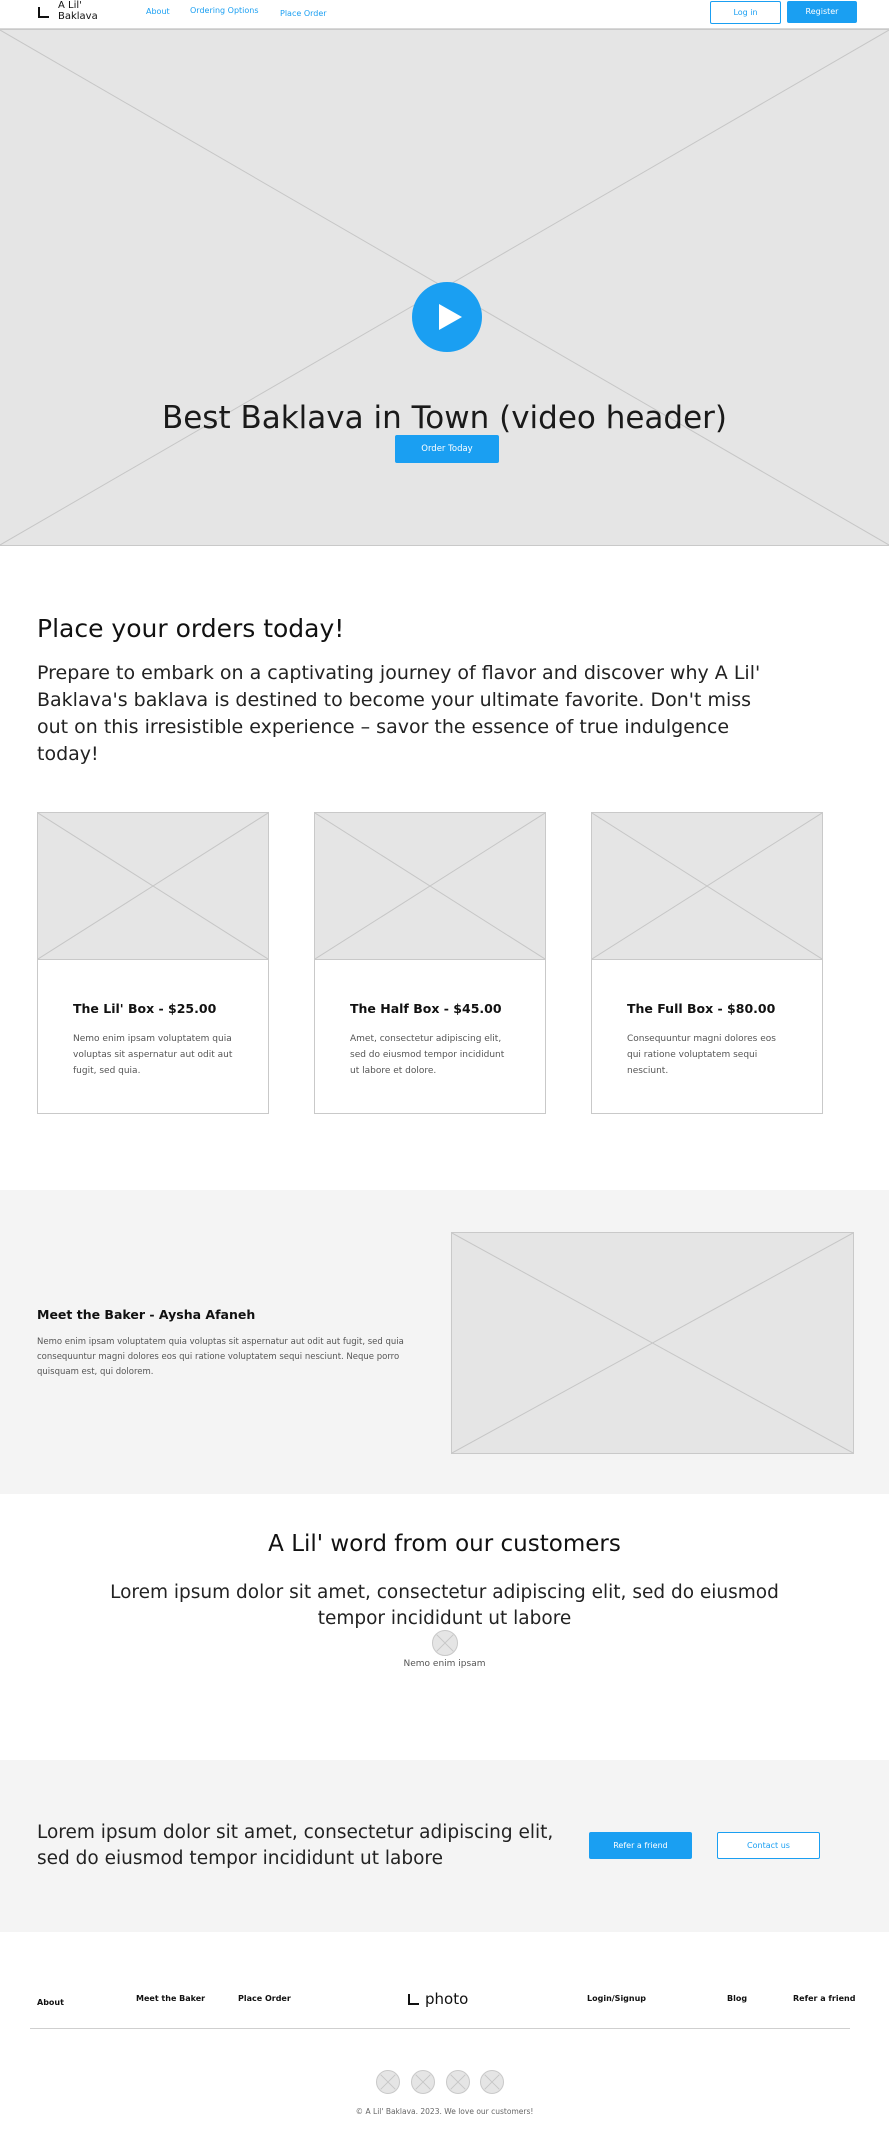 The image size is (889, 2133). What do you see at coordinates (616, 1998) in the screenshot?
I see `footer-link-login-signup: Login/Signup` at bounding box center [616, 1998].